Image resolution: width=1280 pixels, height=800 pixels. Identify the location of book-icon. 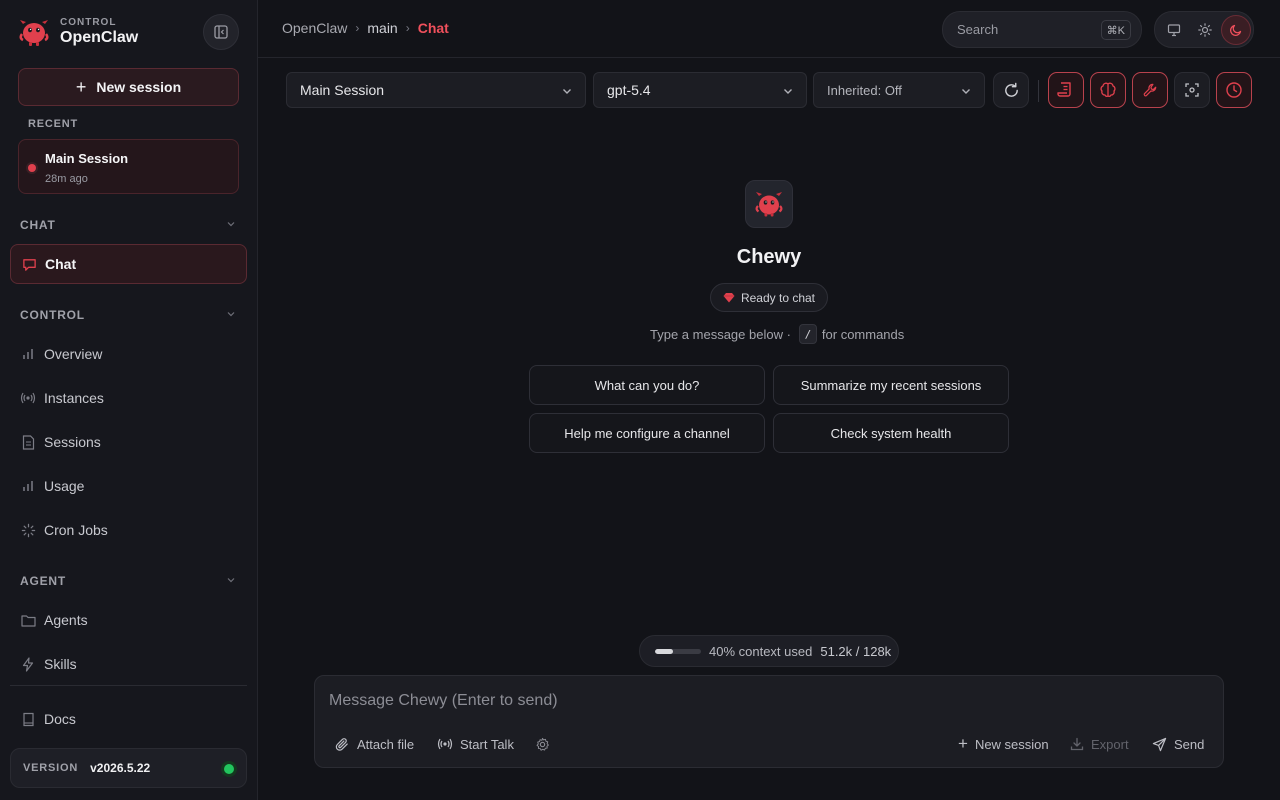
(28, 719).